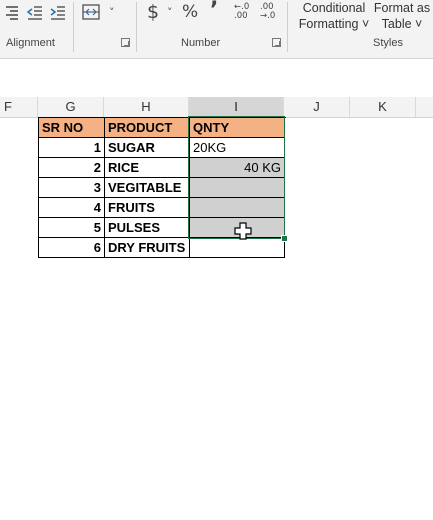  Describe the element at coordinates (216, 78) in the screenshot. I see `formula-bar-area` at that location.